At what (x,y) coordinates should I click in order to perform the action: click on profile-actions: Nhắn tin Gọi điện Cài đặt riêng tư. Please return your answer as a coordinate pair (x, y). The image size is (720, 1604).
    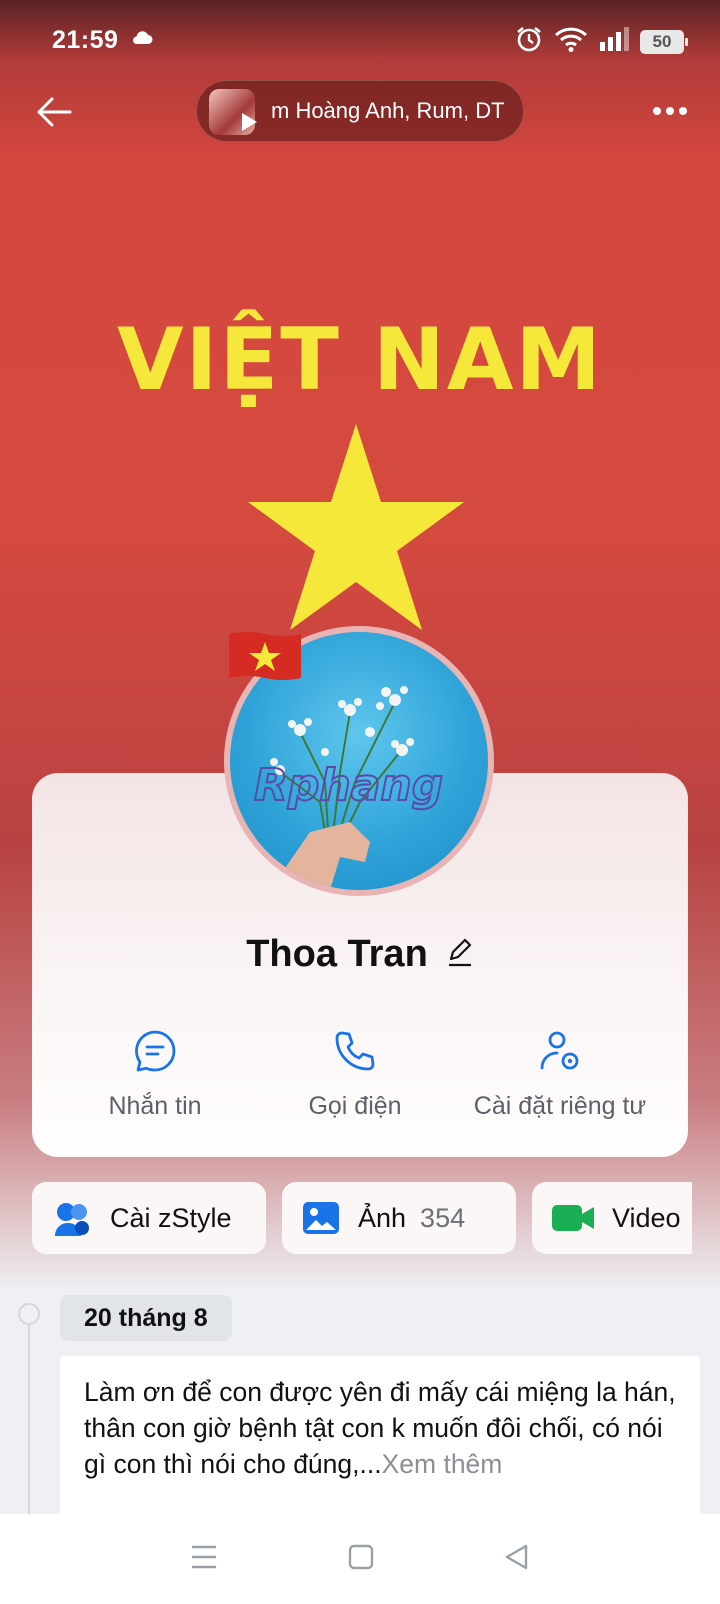
    Looking at the image, I should click on (360, 1074).